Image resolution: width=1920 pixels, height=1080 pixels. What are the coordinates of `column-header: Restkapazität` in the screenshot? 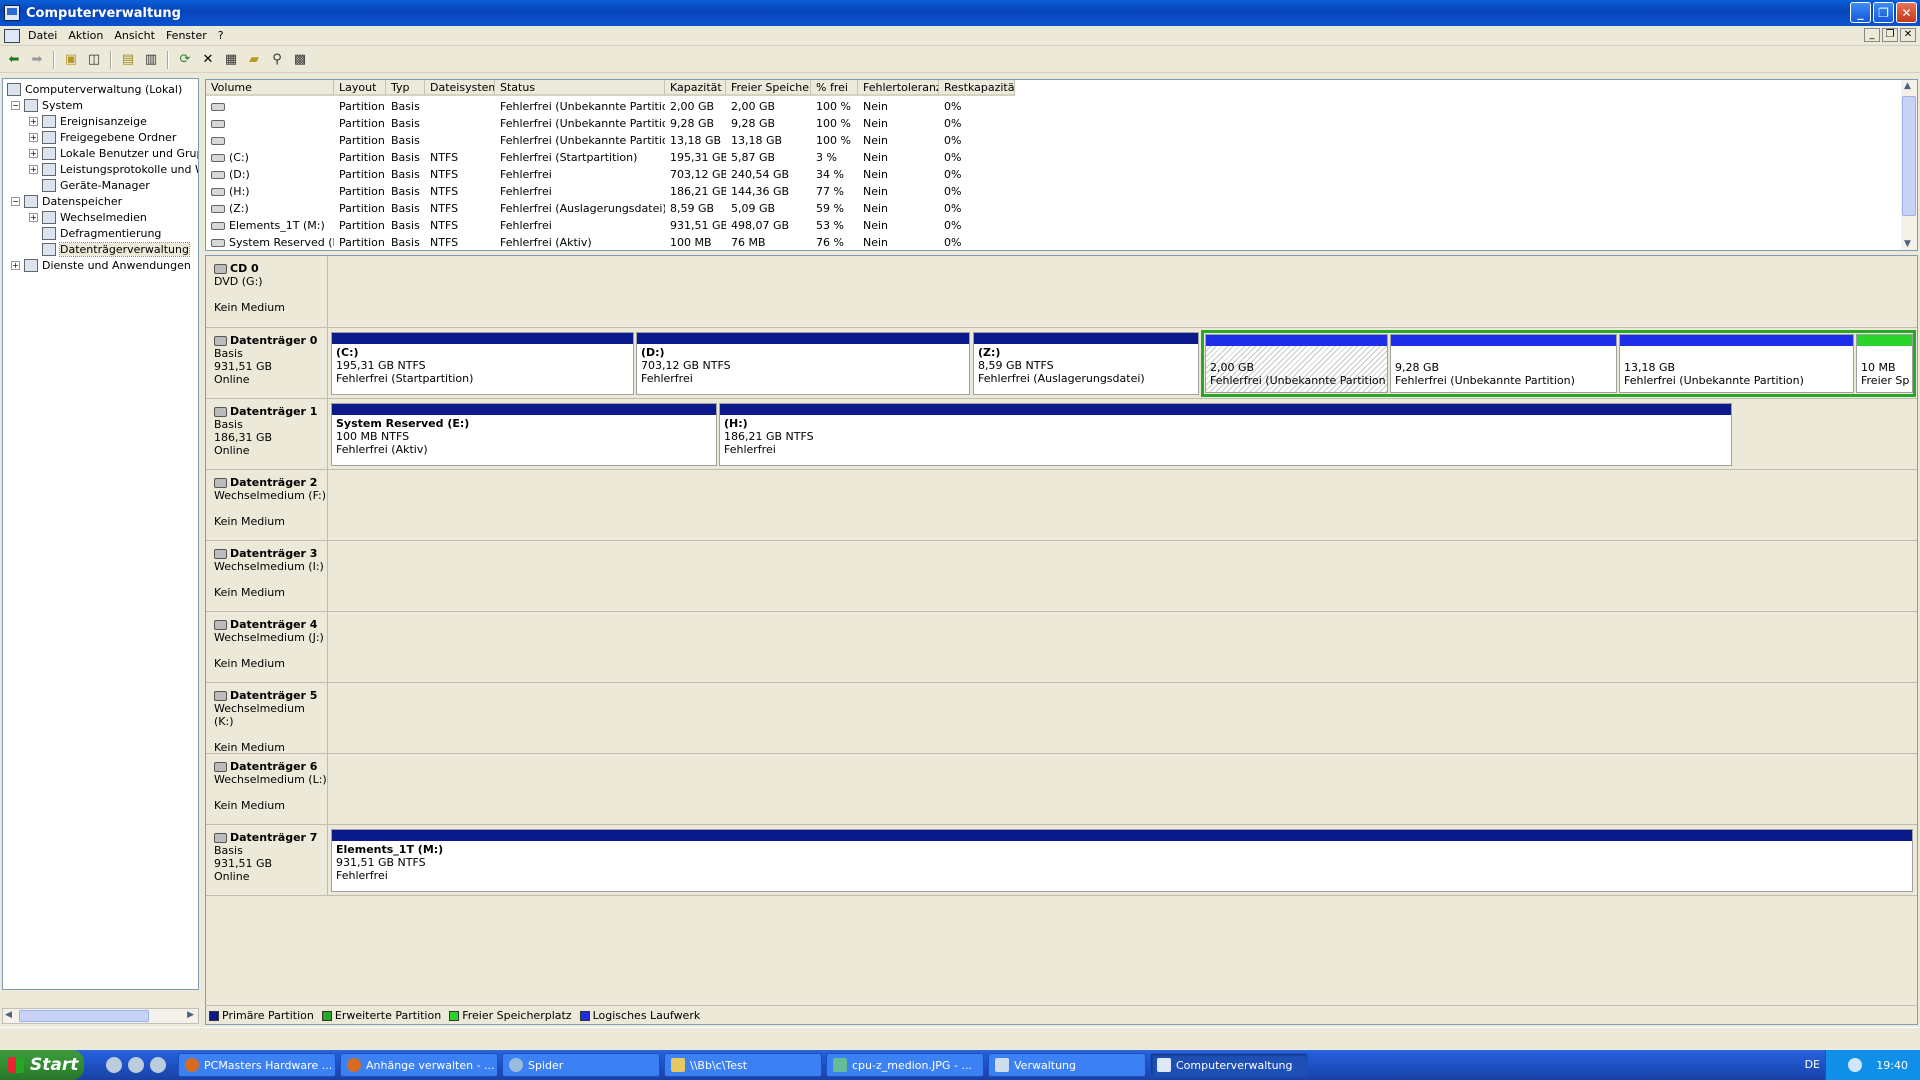 It's located at (977, 88).